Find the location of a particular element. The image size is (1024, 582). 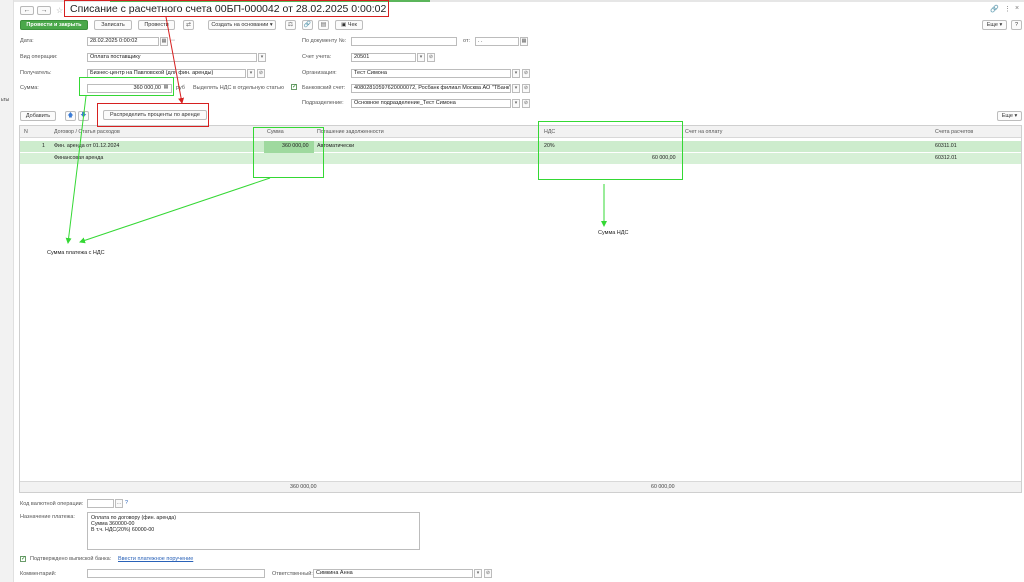

row-number: 1 is located at coordinates (43, 146).